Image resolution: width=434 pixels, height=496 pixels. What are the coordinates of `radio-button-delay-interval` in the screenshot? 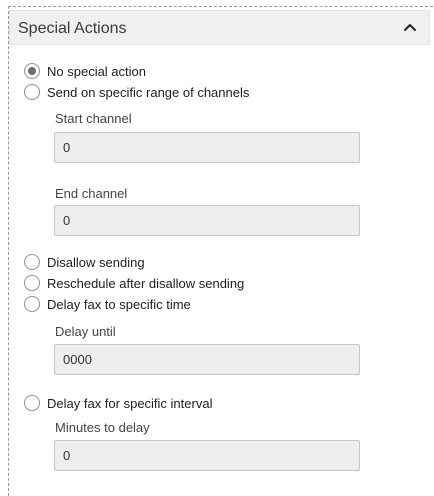 It's located at (32, 403).